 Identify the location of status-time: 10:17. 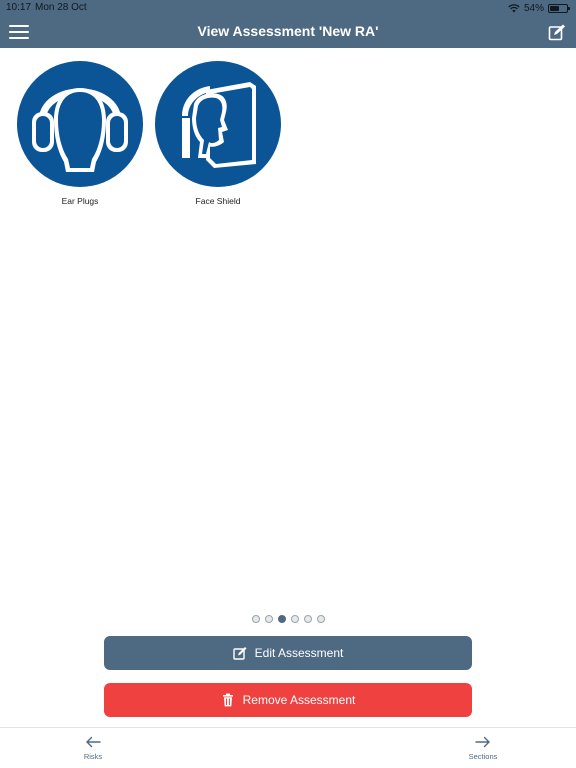
(19, 7).